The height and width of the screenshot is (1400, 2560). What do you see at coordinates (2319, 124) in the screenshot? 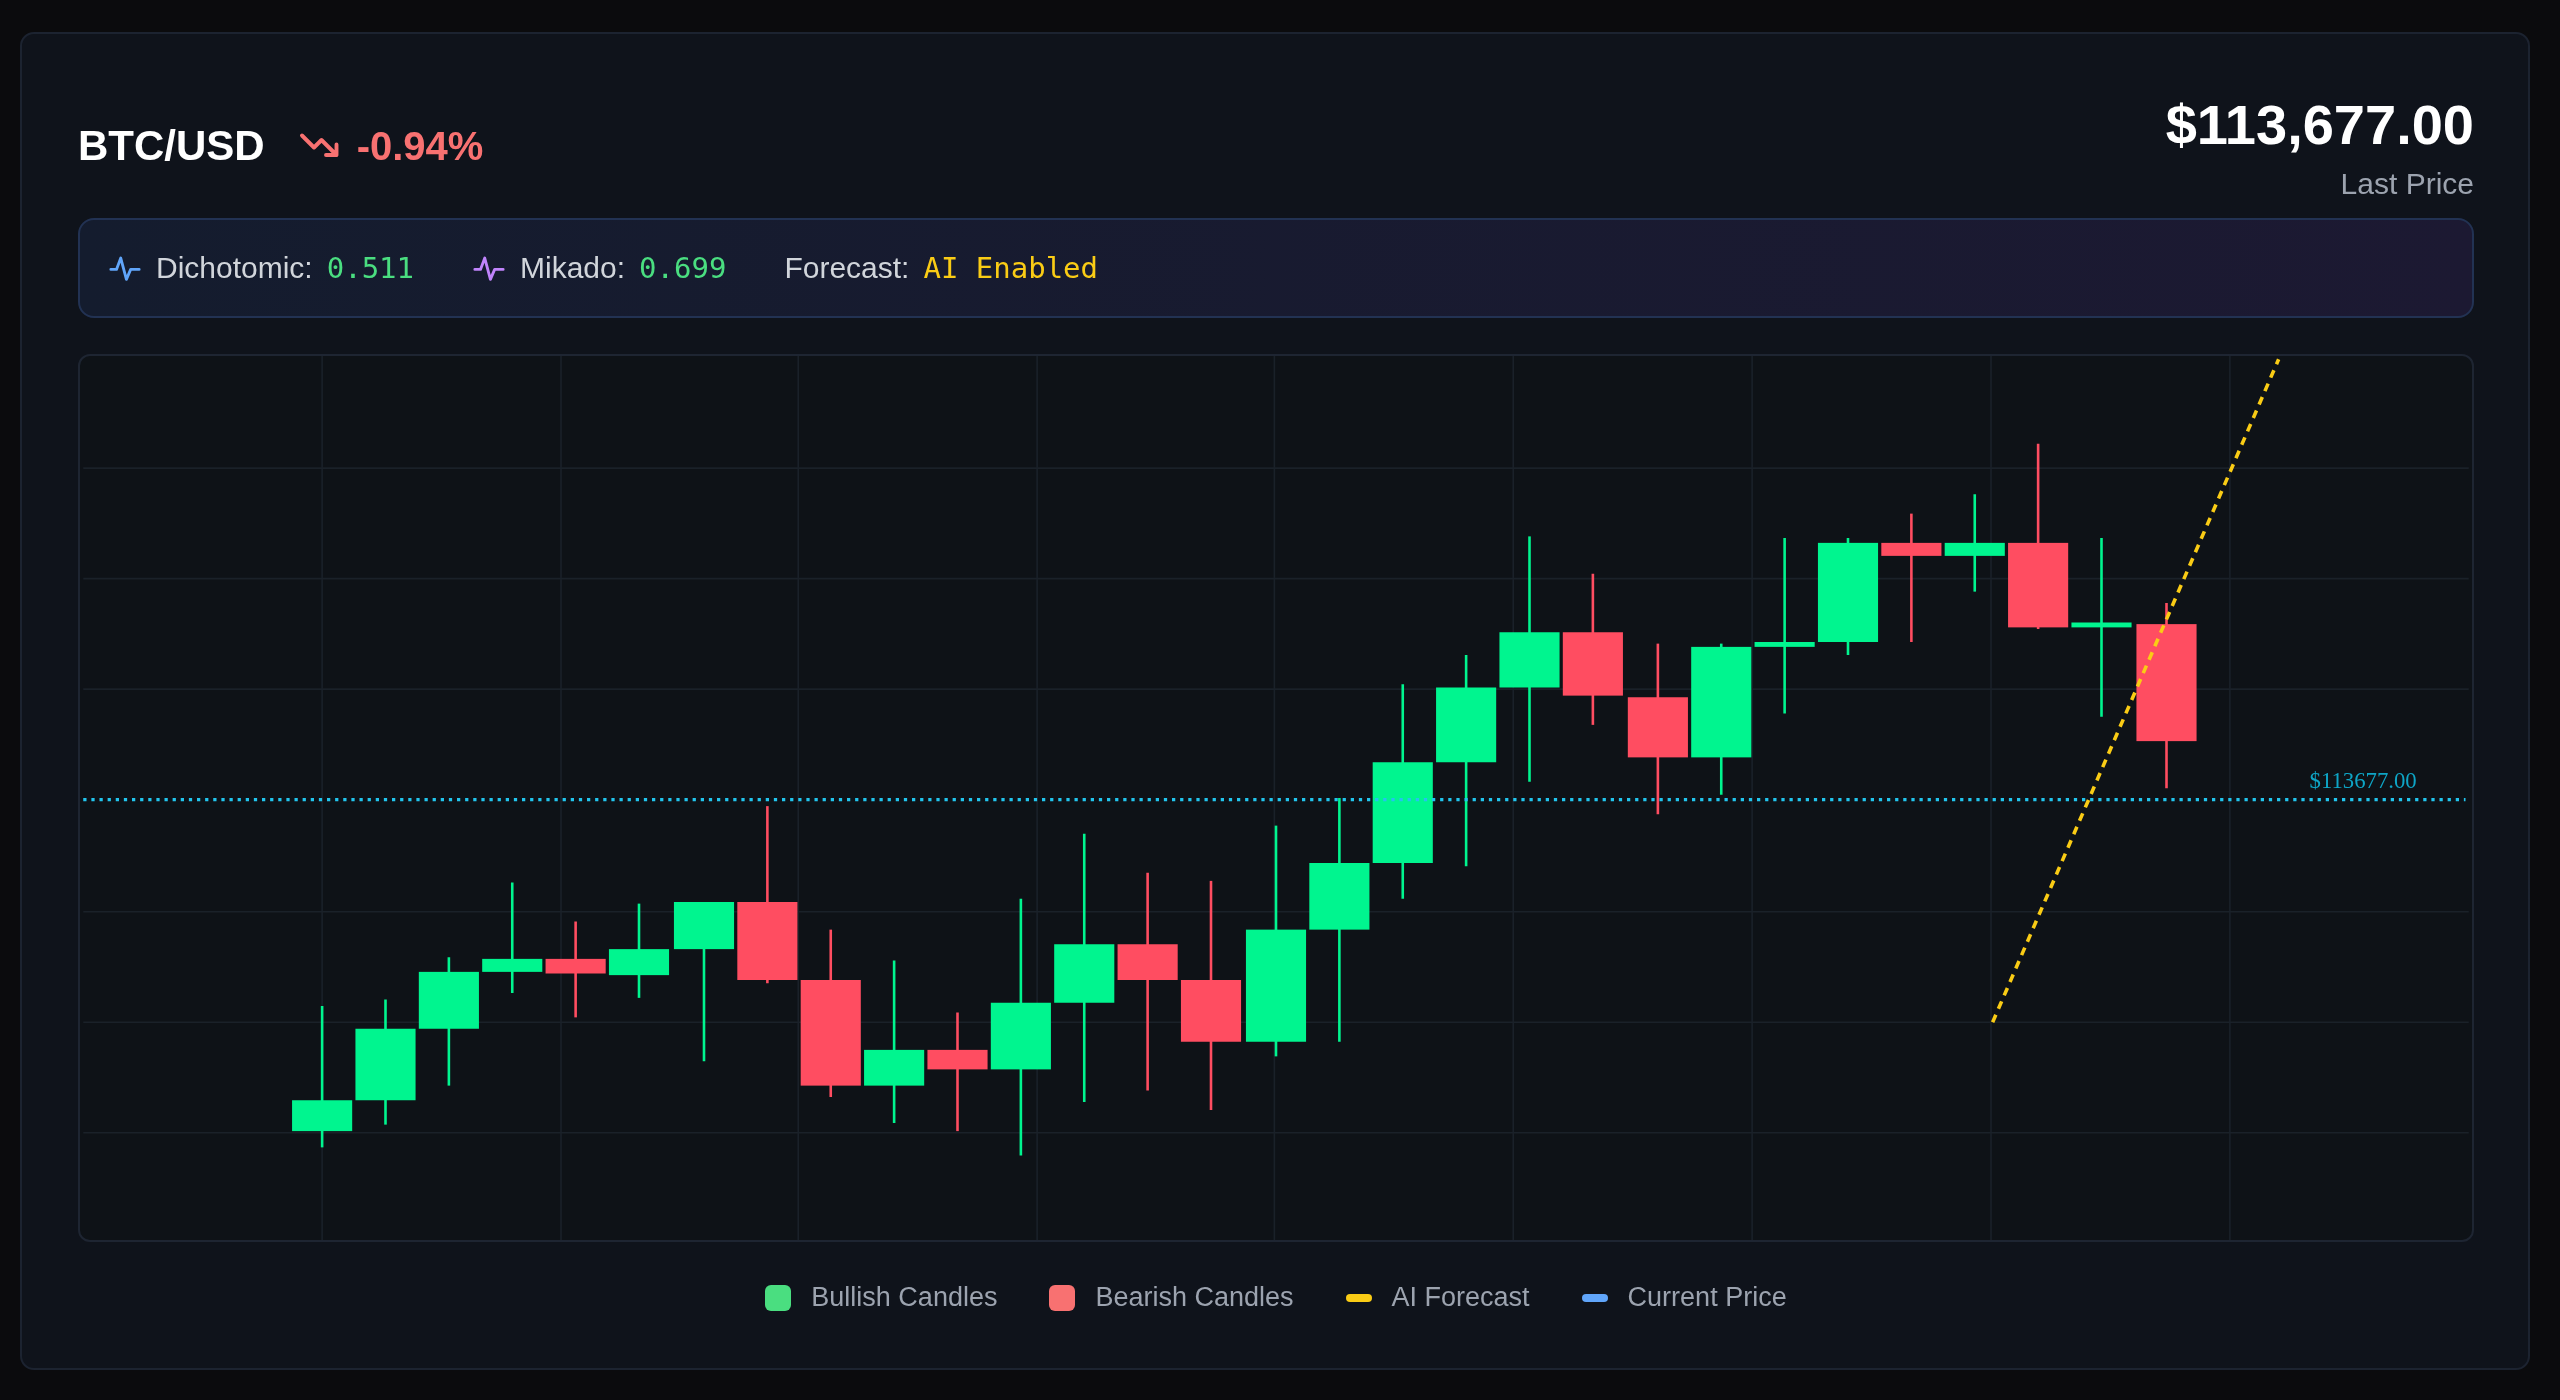
I see `last-price: $113,677.00` at bounding box center [2319, 124].